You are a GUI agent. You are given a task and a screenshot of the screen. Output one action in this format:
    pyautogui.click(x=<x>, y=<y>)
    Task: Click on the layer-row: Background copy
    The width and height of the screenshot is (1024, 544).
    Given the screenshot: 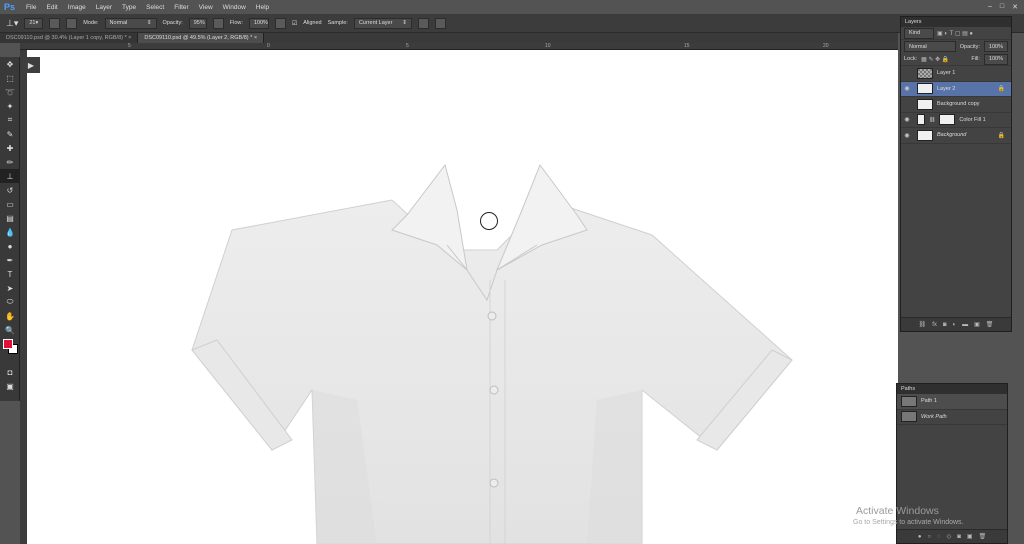 What is the action you would take?
    pyautogui.click(x=956, y=105)
    